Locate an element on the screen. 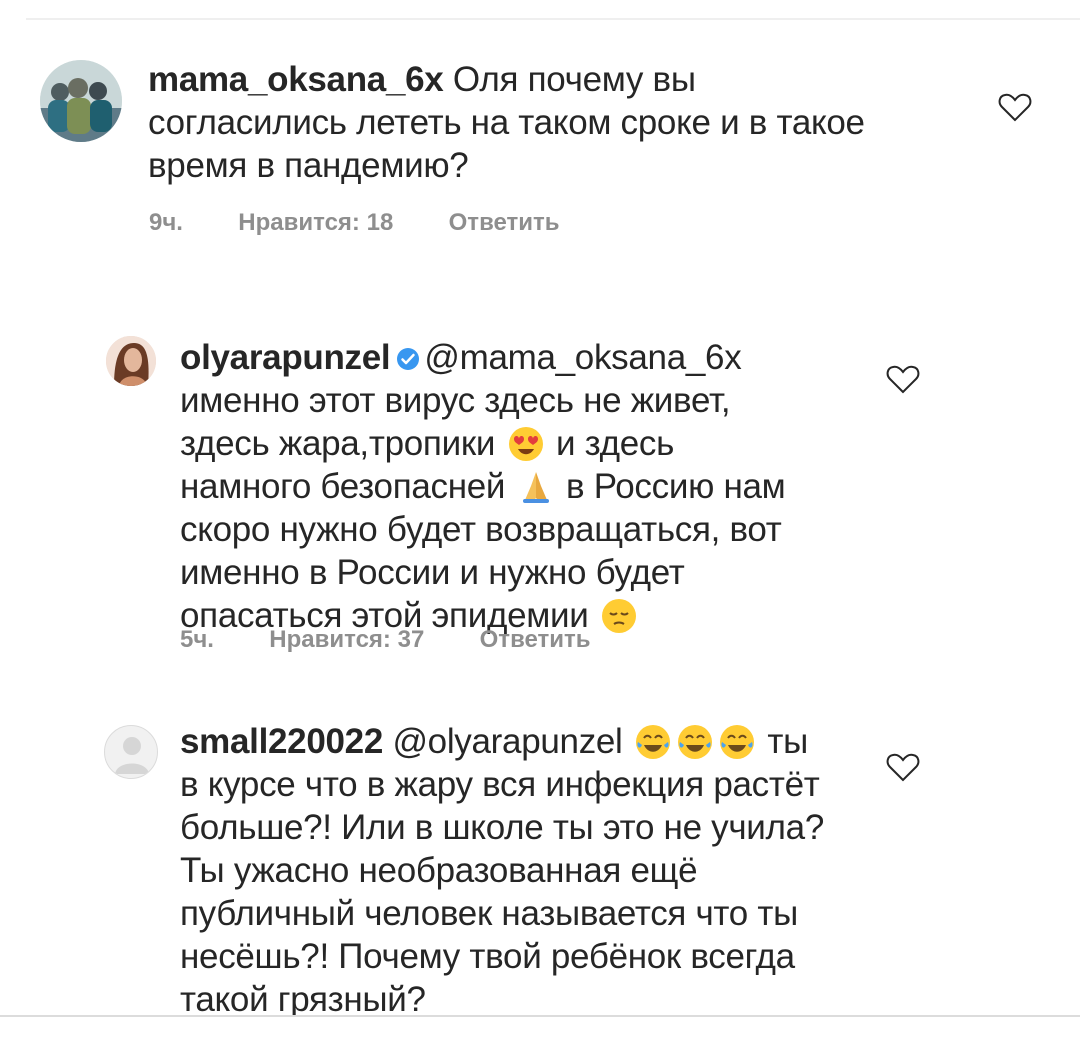 The width and height of the screenshot is (1080, 1046). bottom-cutoff is located at coordinates (540, 1030).